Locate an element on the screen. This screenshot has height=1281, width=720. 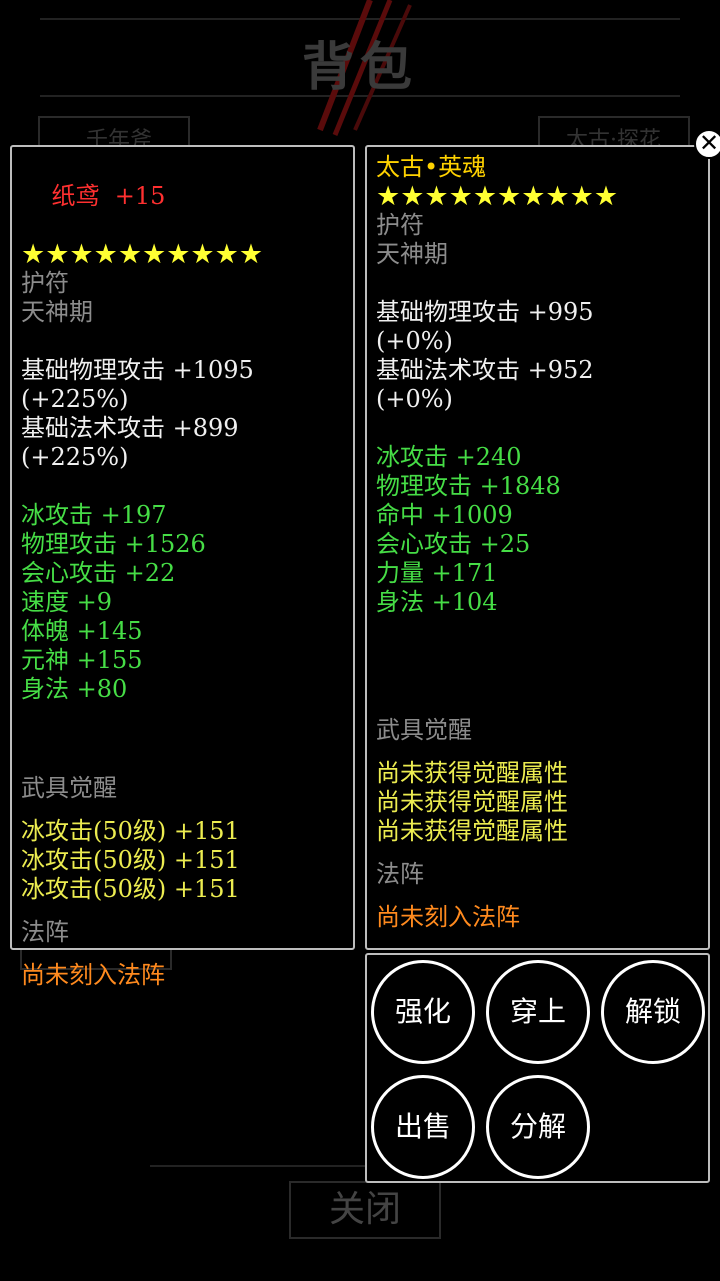
bonus-stat: 命中 +1009 is located at coordinates (444, 515).